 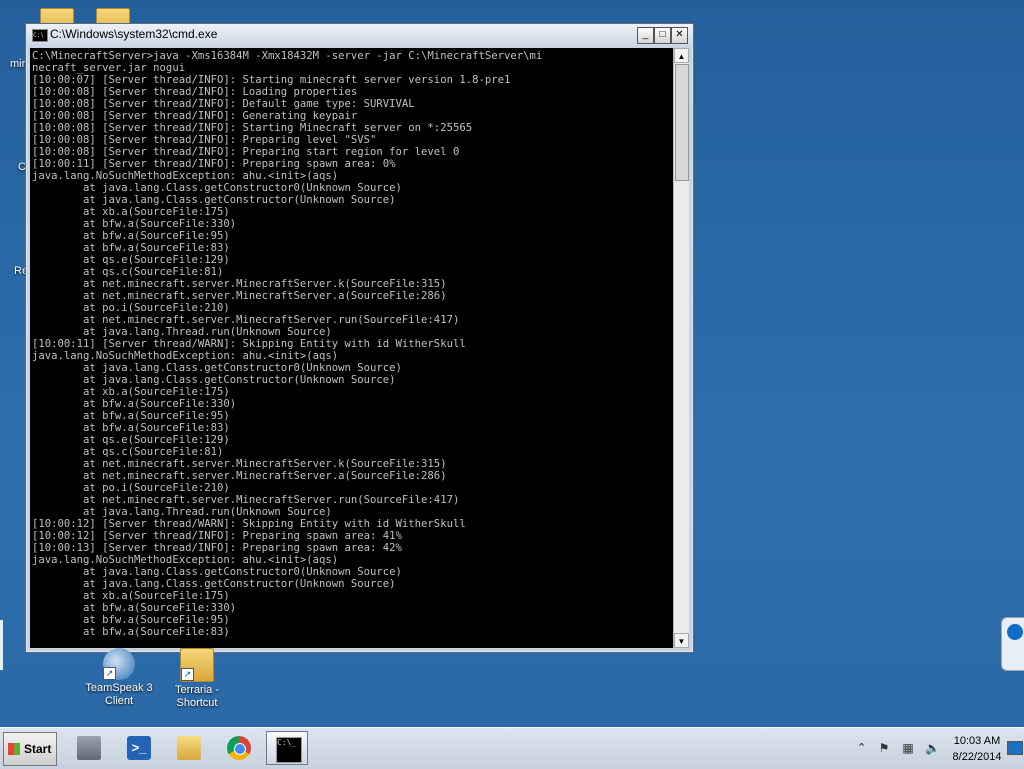 I want to click on taskbar-chrome, so click(x=239, y=748).